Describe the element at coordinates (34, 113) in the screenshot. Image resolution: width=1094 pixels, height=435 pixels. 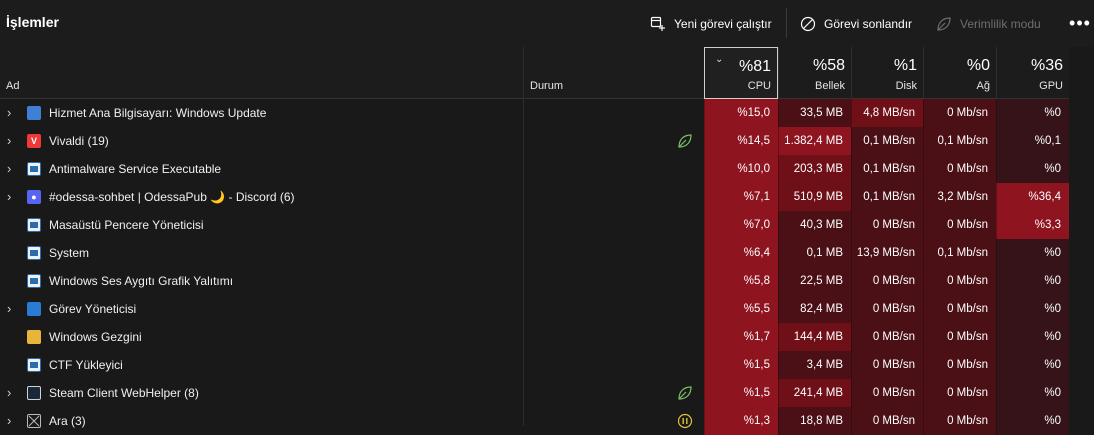
I see `gear-icon` at that location.